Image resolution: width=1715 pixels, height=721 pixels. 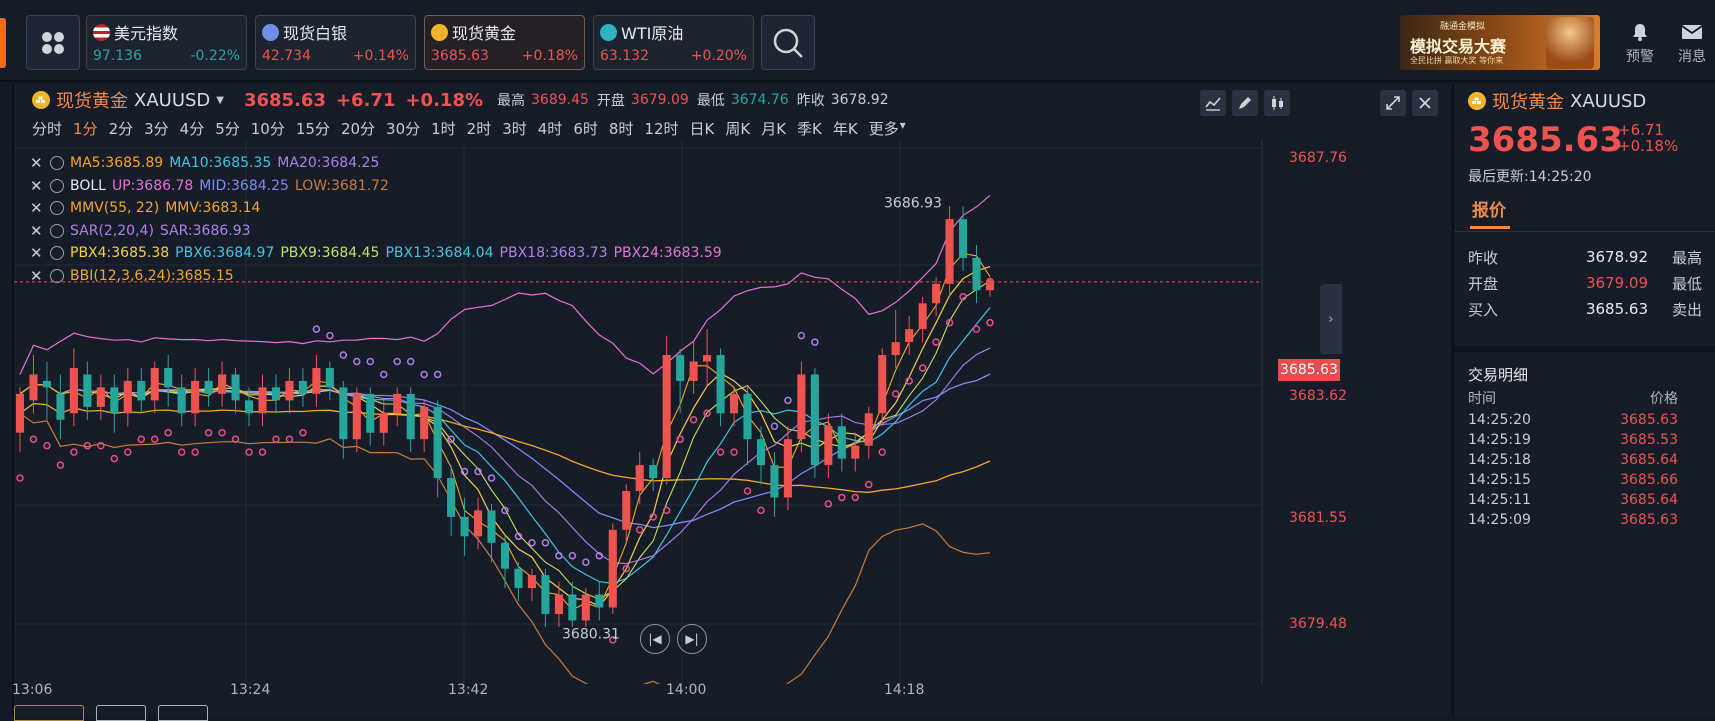 I want to click on period-option: 4时, so click(x=550, y=128).